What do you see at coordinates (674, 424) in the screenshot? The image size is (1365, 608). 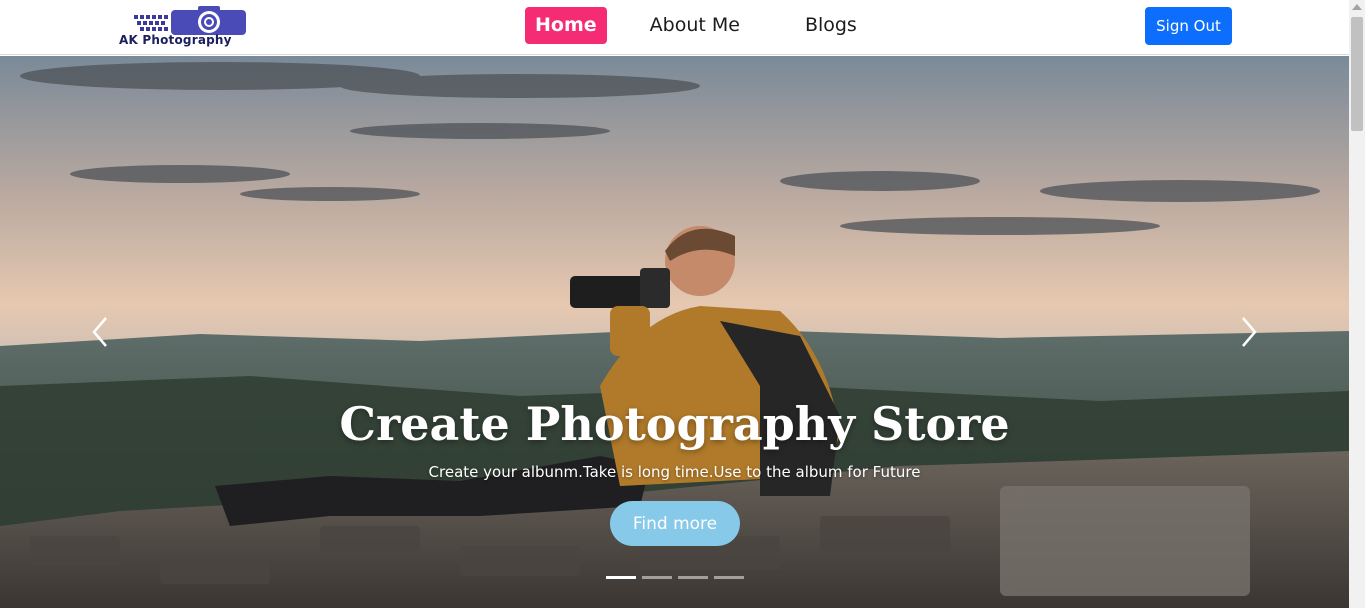 I see `hero-title: Create Photography Store` at bounding box center [674, 424].